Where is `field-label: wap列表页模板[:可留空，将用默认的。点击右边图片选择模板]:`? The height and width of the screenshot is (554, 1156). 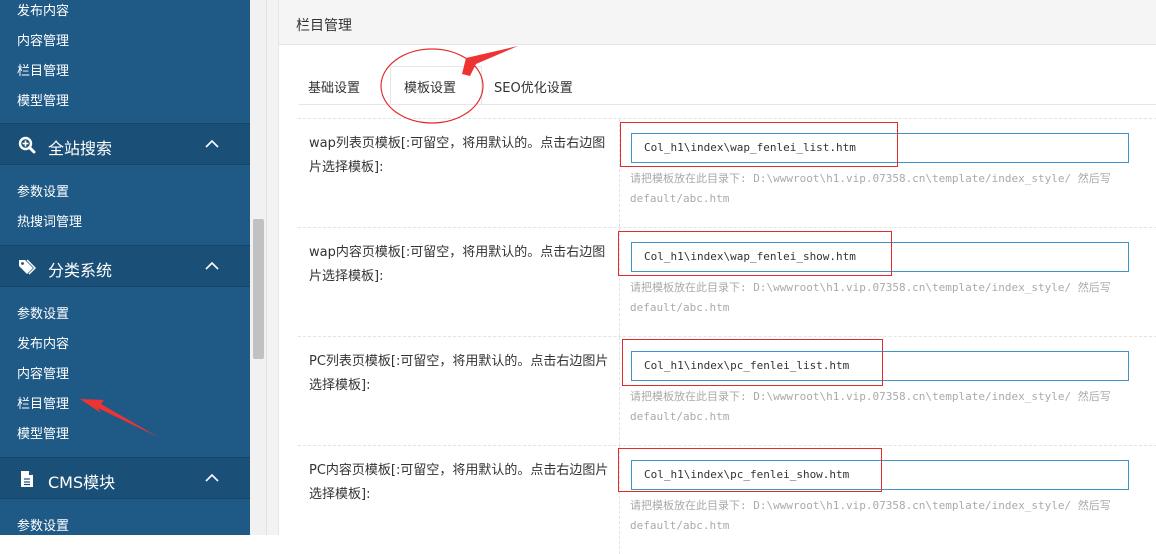 field-label: wap列表页模板[:可留空，将用默认的。点击右边图片选择模板]: is located at coordinates (457, 155).